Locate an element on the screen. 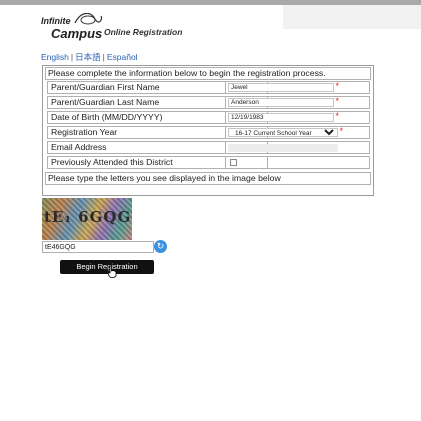 The width and height of the screenshot is (421, 421). logo-swoosh-icon is located at coordinates (88, 19).